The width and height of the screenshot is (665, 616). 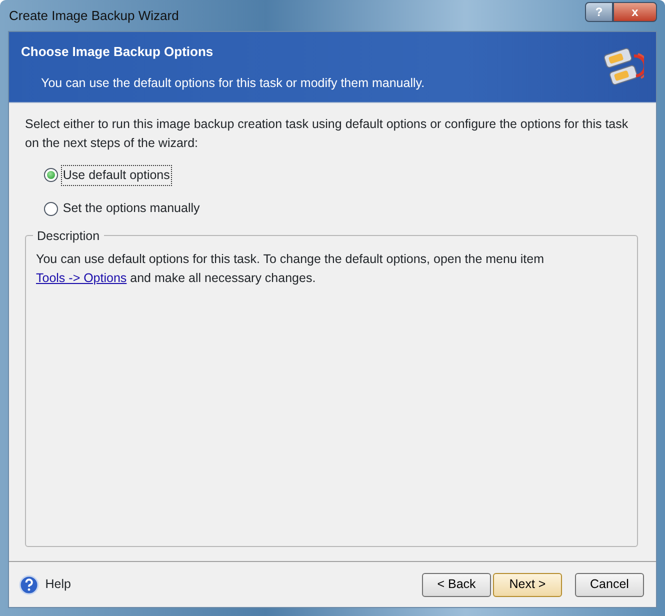 I want to click on tools-options-link: Tools -> Options, so click(x=81, y=277).